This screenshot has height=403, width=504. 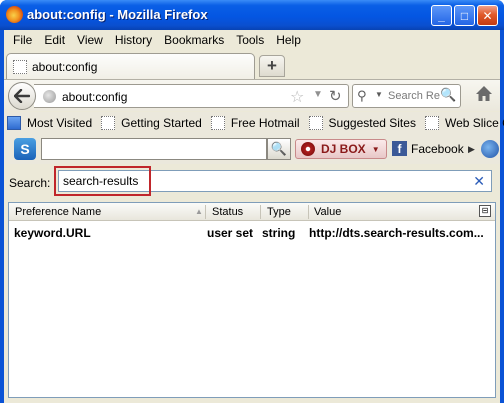 I want to click on tab-strip: about:config +, so click(x=252, y=65).